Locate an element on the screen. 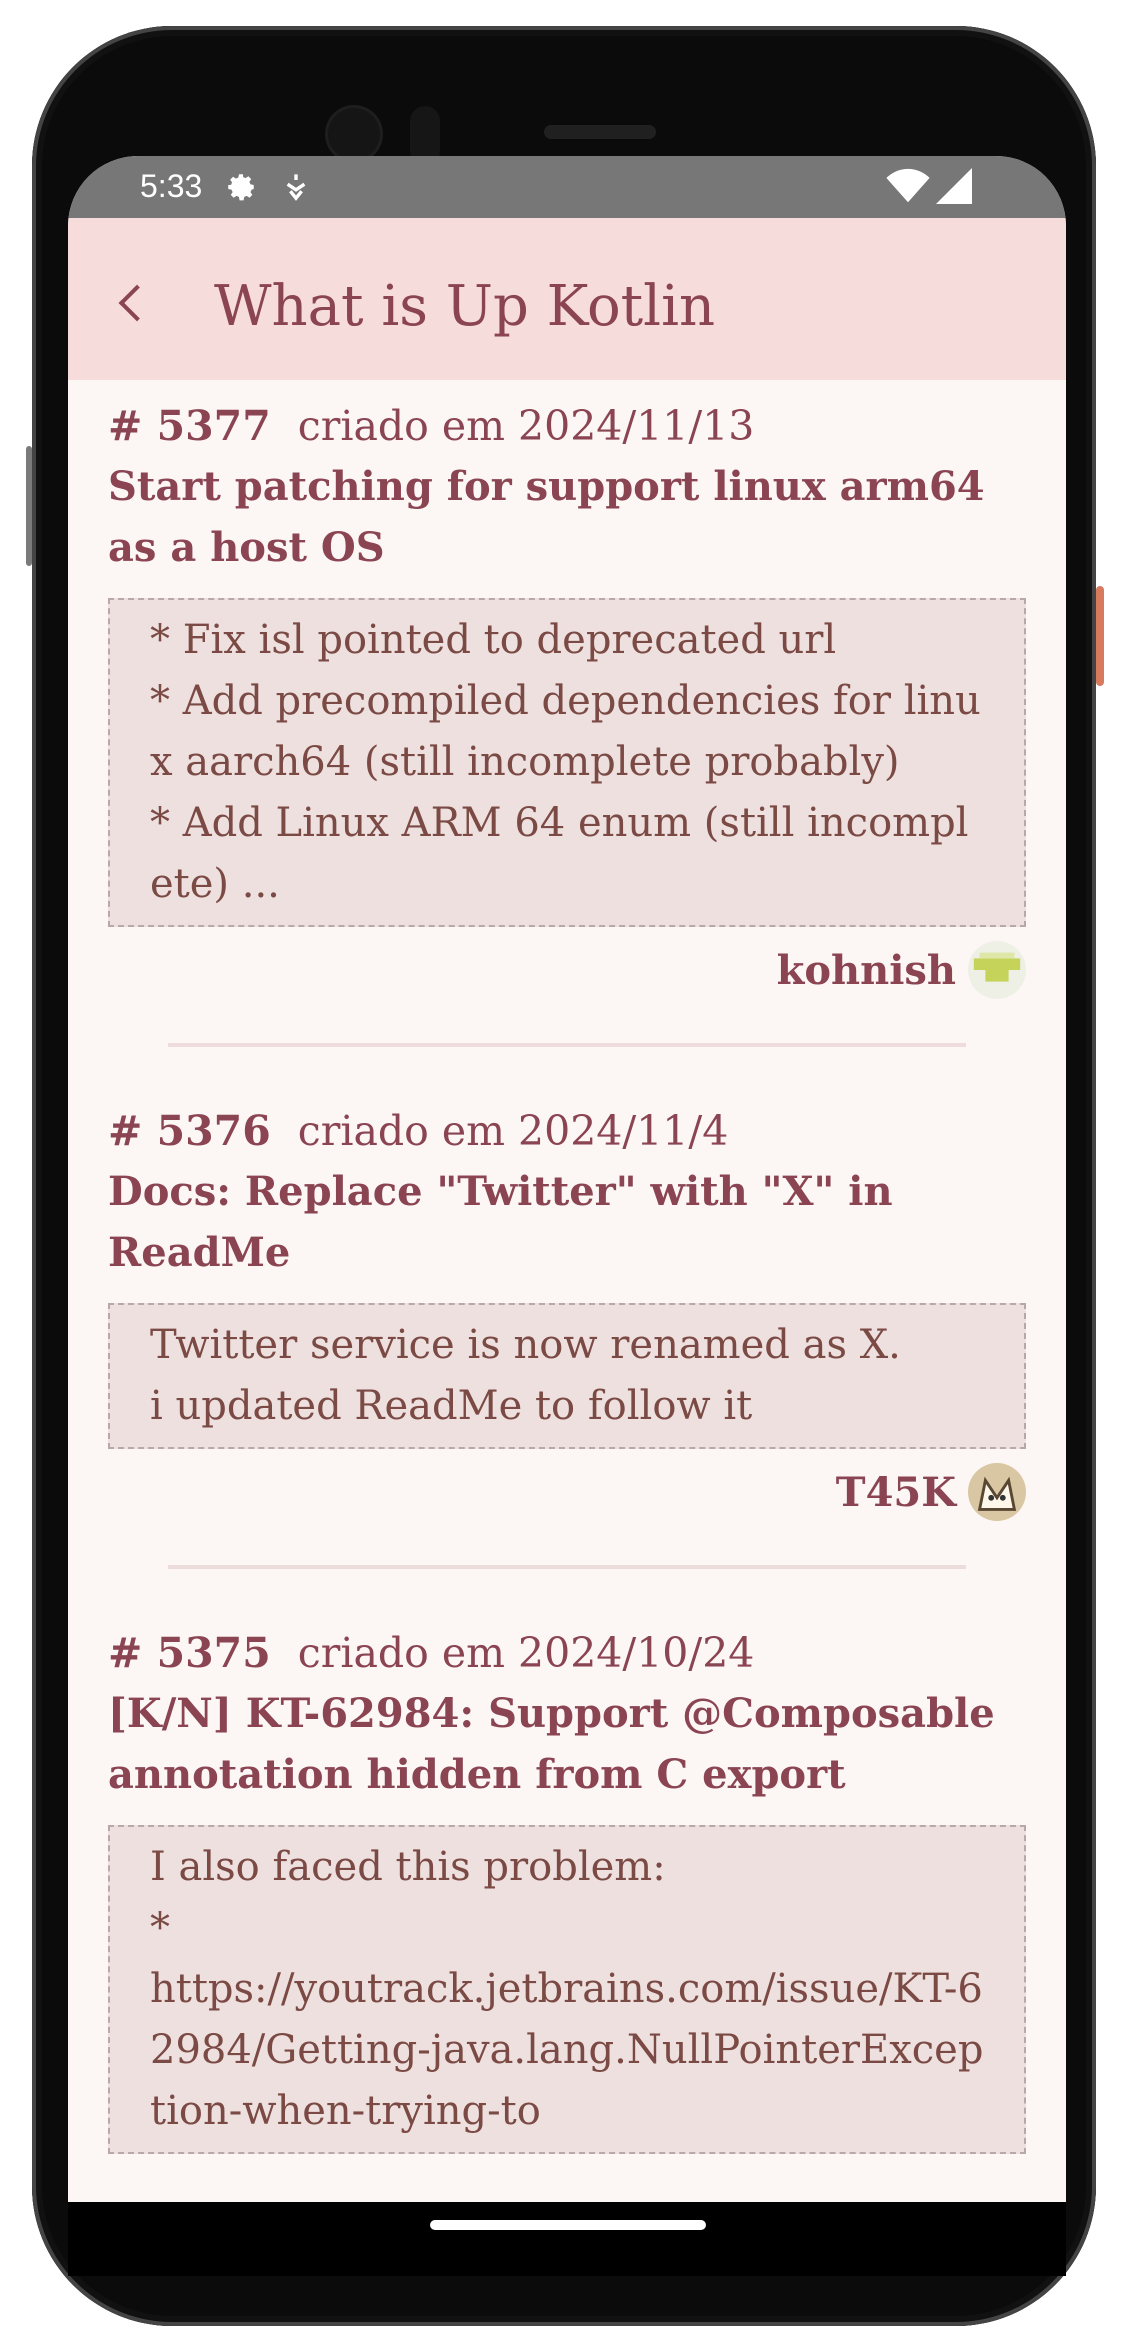  pr-meta: # 5377 criado em 2024/11/13 is located at coordinates (567, 426).